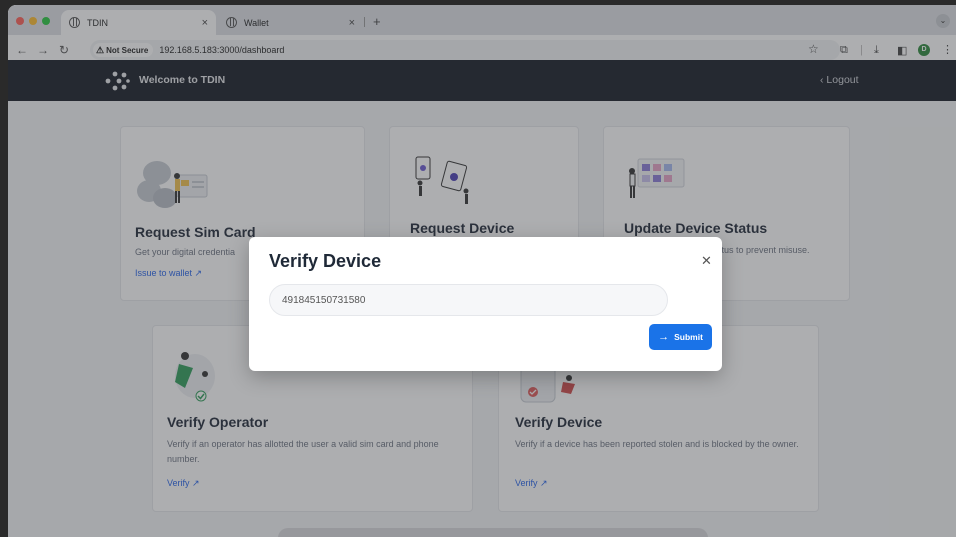 This screenshot has height=537, width=956. I want to click on submit-button: → Submit, so click(680, 337).